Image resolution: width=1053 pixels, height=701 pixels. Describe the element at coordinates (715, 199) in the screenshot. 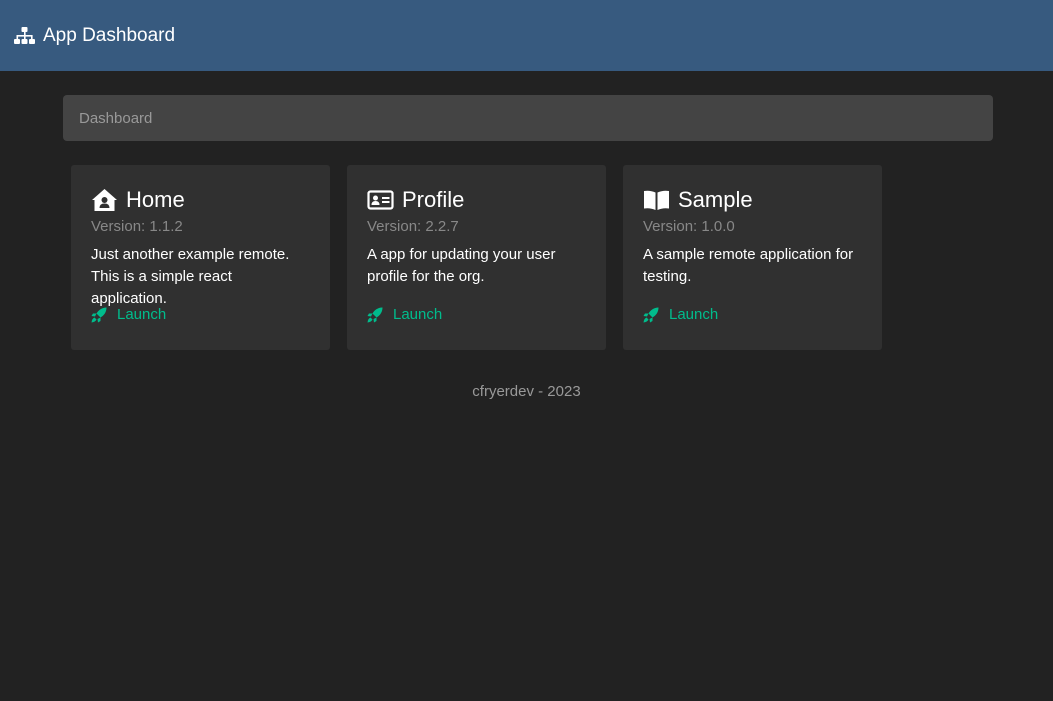

I see `card-title-text: Sample` at that location.